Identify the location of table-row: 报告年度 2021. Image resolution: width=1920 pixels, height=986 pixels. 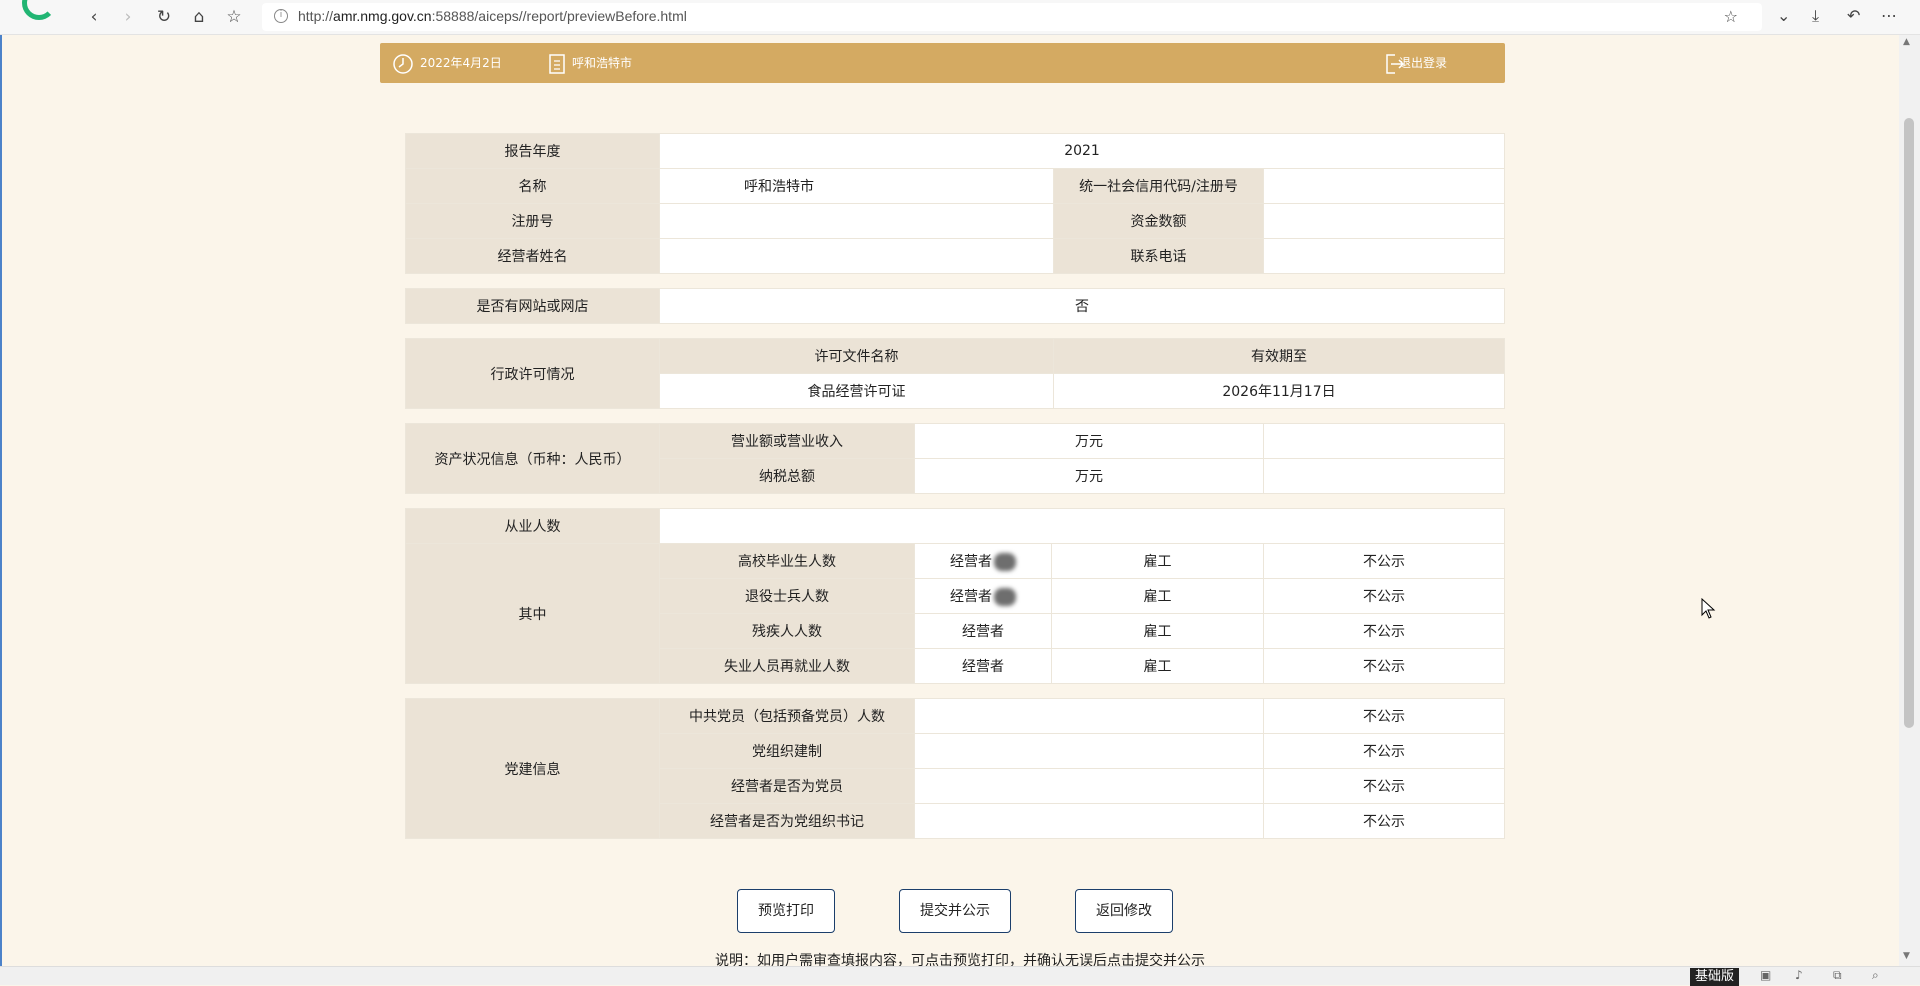
(955, 151).